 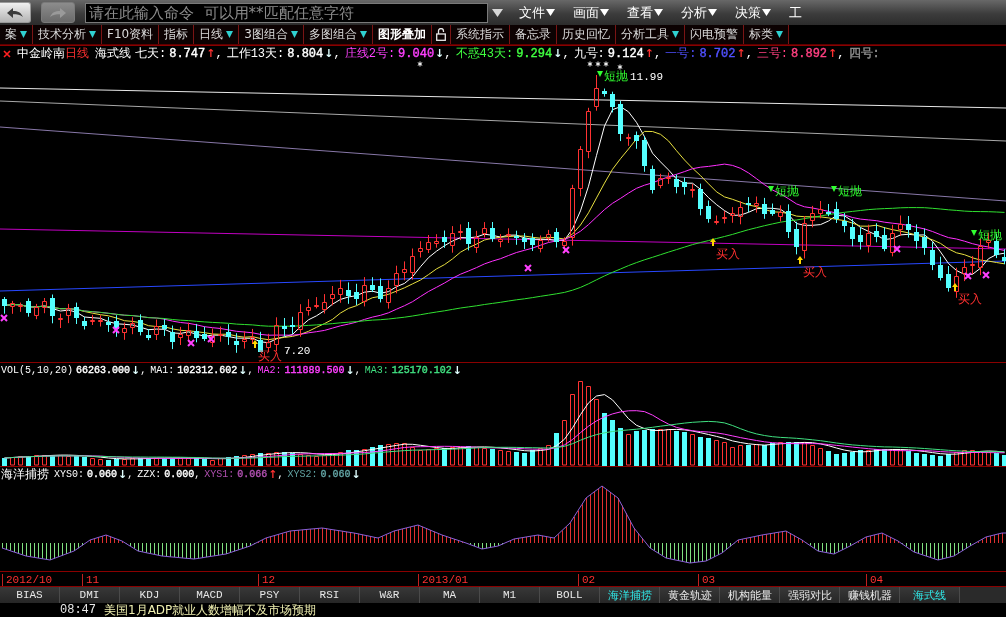 What do you see at coordinates (690, 595) in the screenshot?
I see `indicator-tab: 黄金轨迹` at bounding box center [690, 595].